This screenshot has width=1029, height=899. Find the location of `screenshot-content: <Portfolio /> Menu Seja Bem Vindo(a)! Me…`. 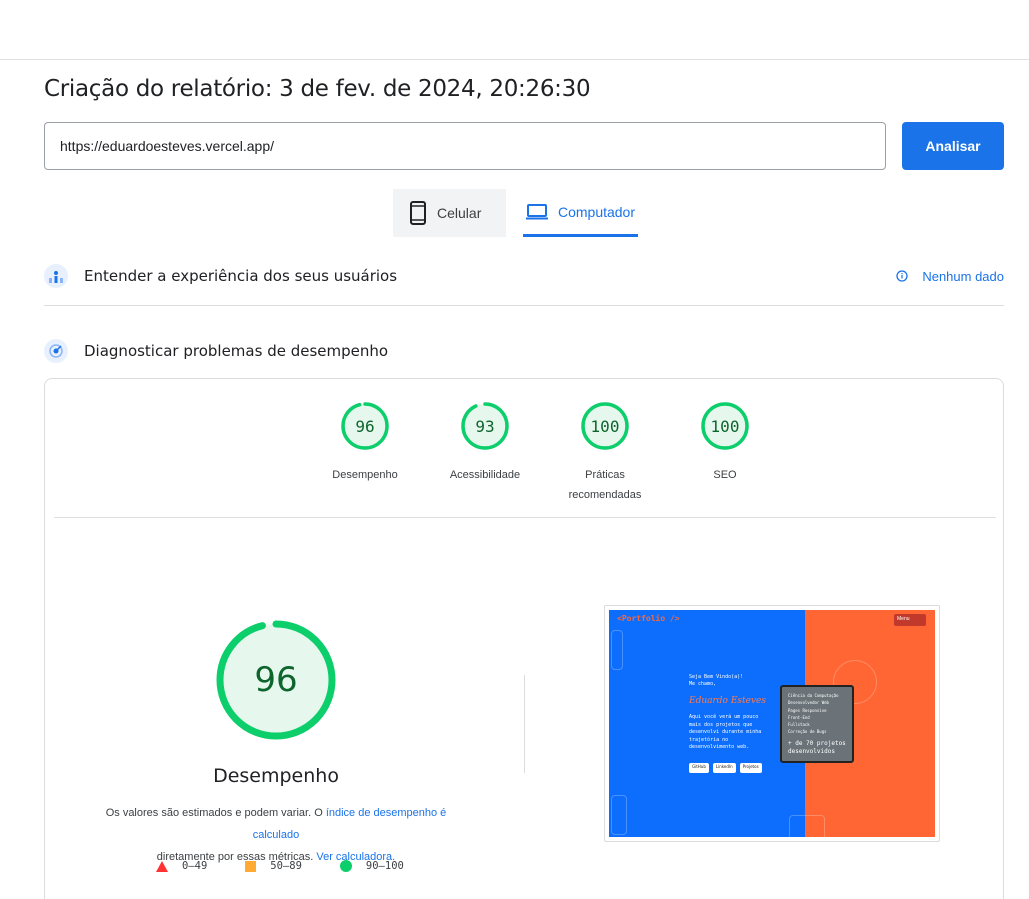

screenshot-content: <Portfolio /> Menu Seja Bem Vindo(a)! Me… is located at coordinates (772, 723).